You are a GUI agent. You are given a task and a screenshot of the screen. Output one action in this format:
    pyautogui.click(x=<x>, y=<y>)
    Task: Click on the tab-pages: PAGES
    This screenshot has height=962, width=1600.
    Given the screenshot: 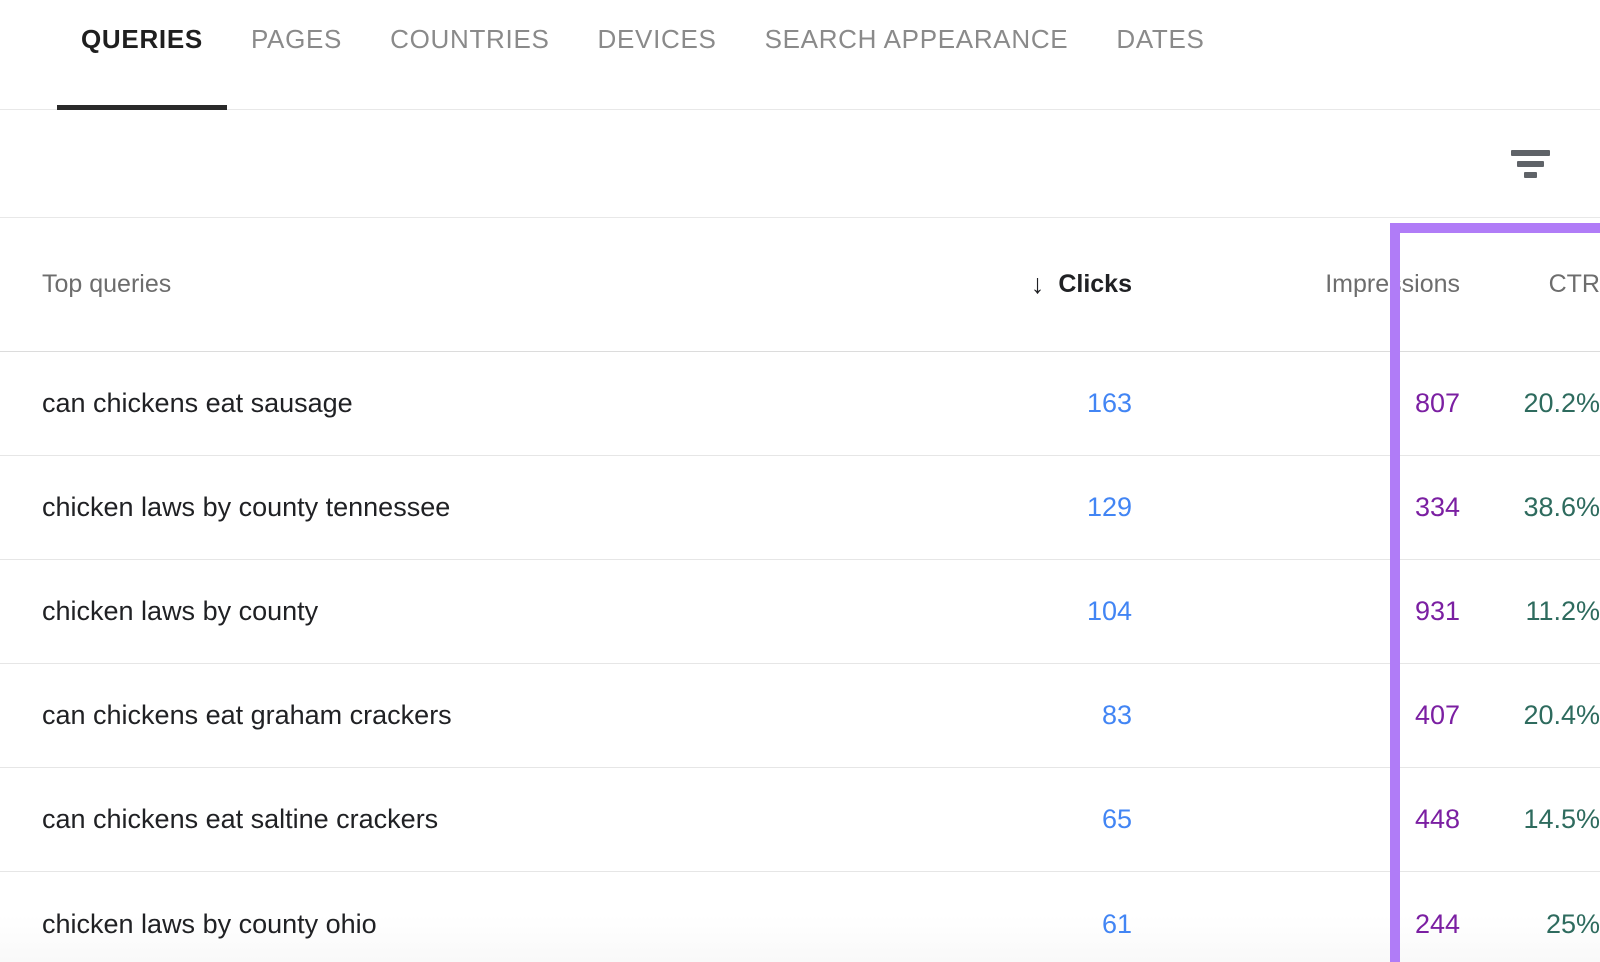 What is the action you would take?
    pyautogui.click(x=296, y=55)
    